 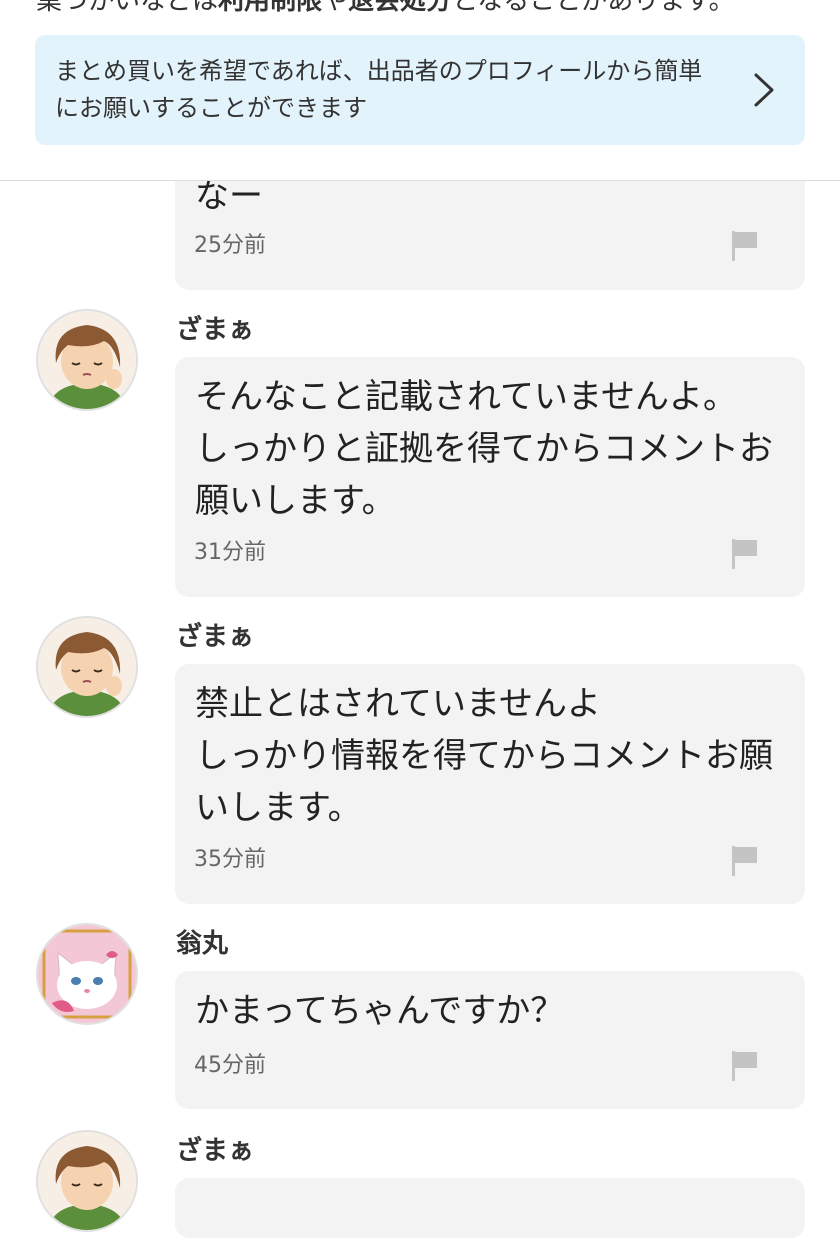 What do you see at coordinates (400, 8) in the screenshot?
I see `notice-bold-withdrawal: 退会処分` at bounding box center [400, 8].